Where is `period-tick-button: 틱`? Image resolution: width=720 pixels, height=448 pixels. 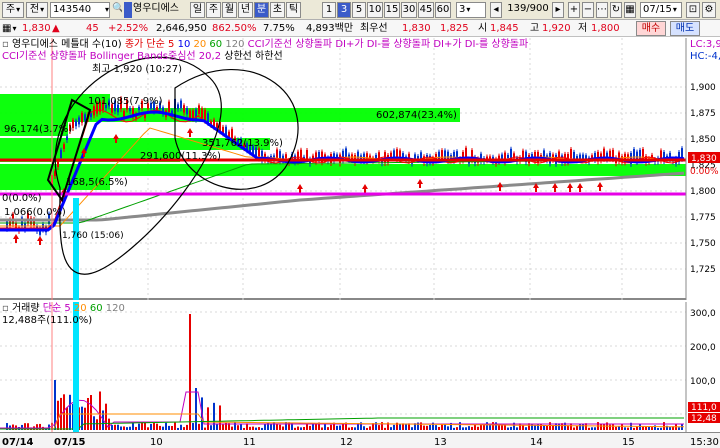
period-tick-button: 틱 is located at coordinates (293, 10).